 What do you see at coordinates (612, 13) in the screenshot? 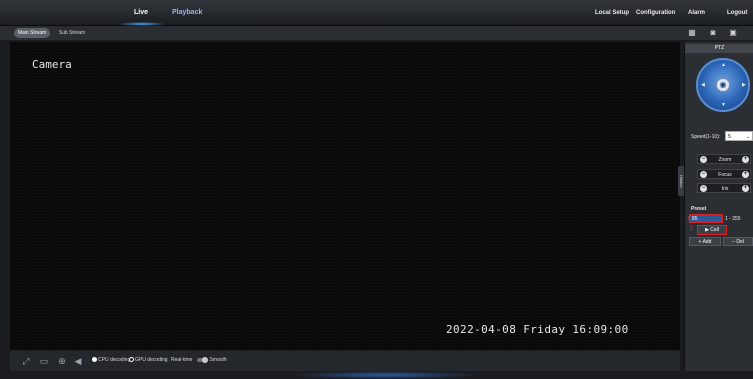
I see `nav-local-setup: Local Setup` at bounding box center [612, 13].